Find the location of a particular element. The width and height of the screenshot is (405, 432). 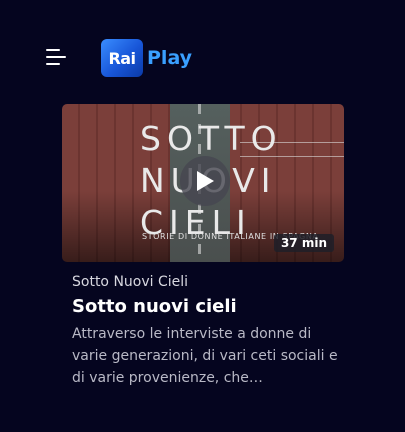

title-art-line: NUOVI is located at coordinates (235, 181).